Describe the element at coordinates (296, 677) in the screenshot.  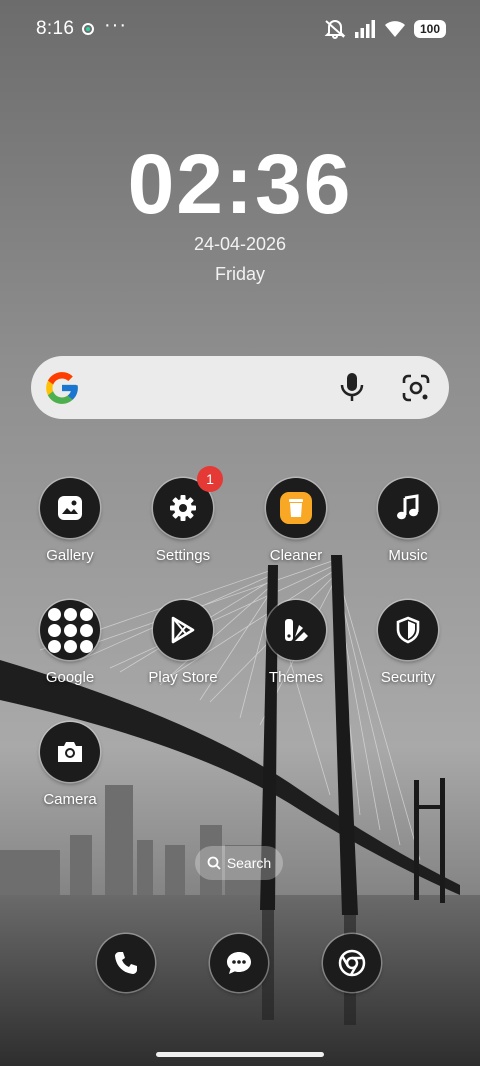
I see `app-label: Themes` at that location.